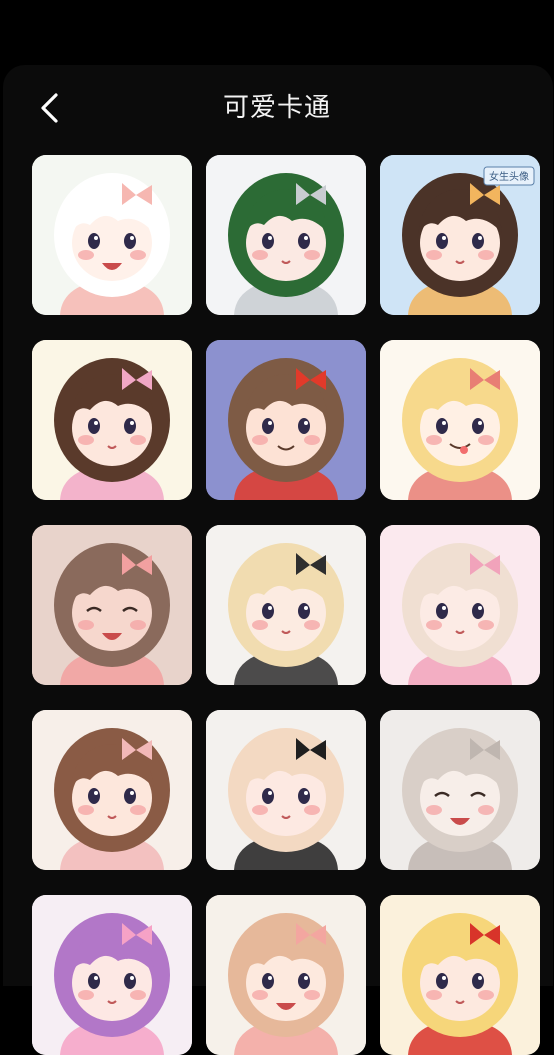  I want to click on avatar-illustration: 女生头像, so click(460, 235).